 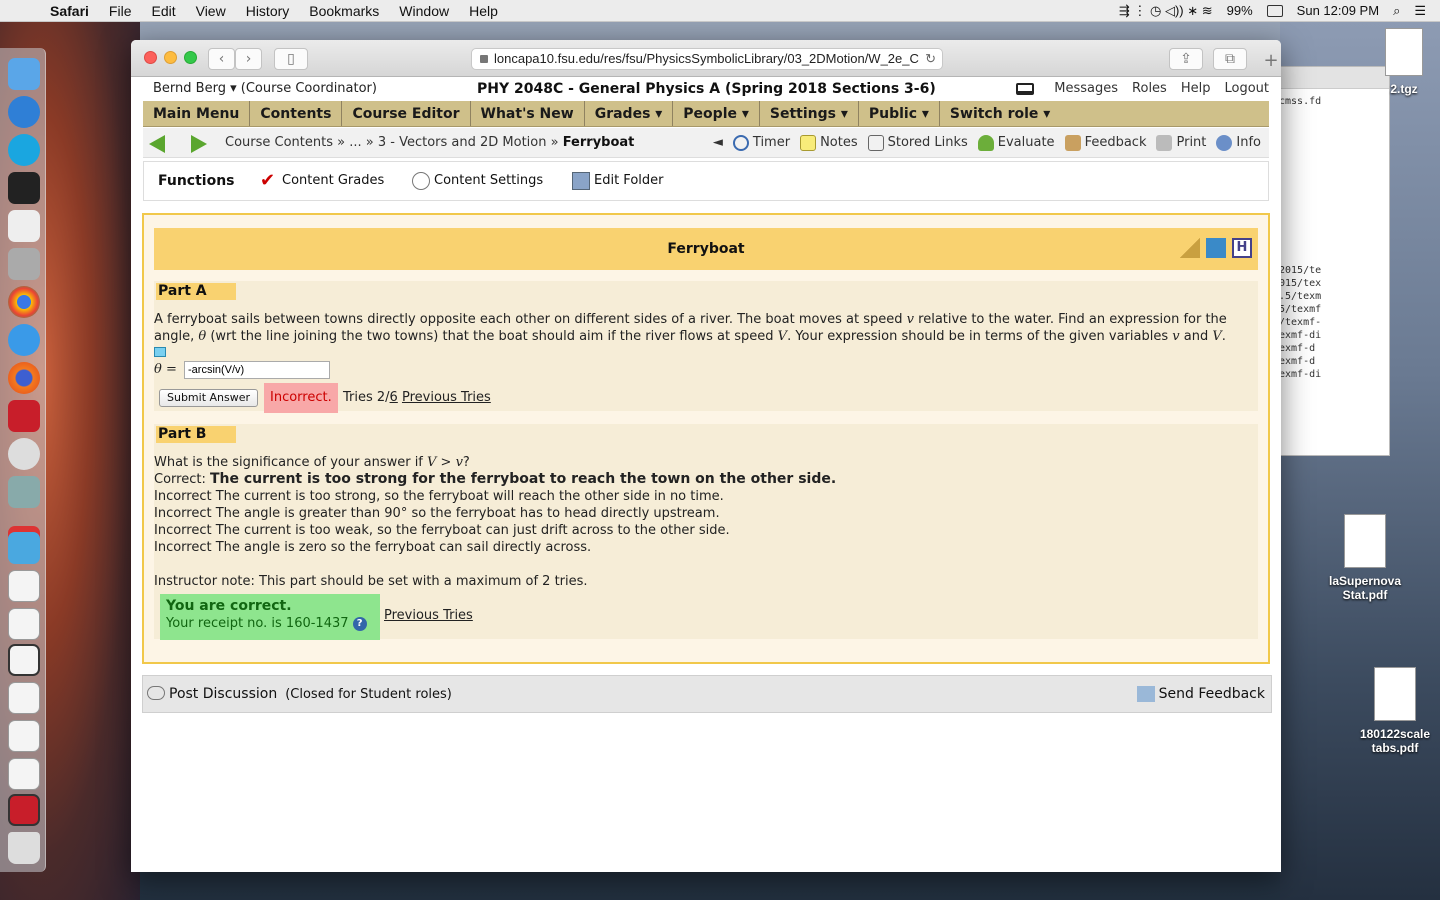 What do you see at coordinates (716, 113) in the screenshot?
I see `nav-people: People ▾` at bounding box center [716, 113].